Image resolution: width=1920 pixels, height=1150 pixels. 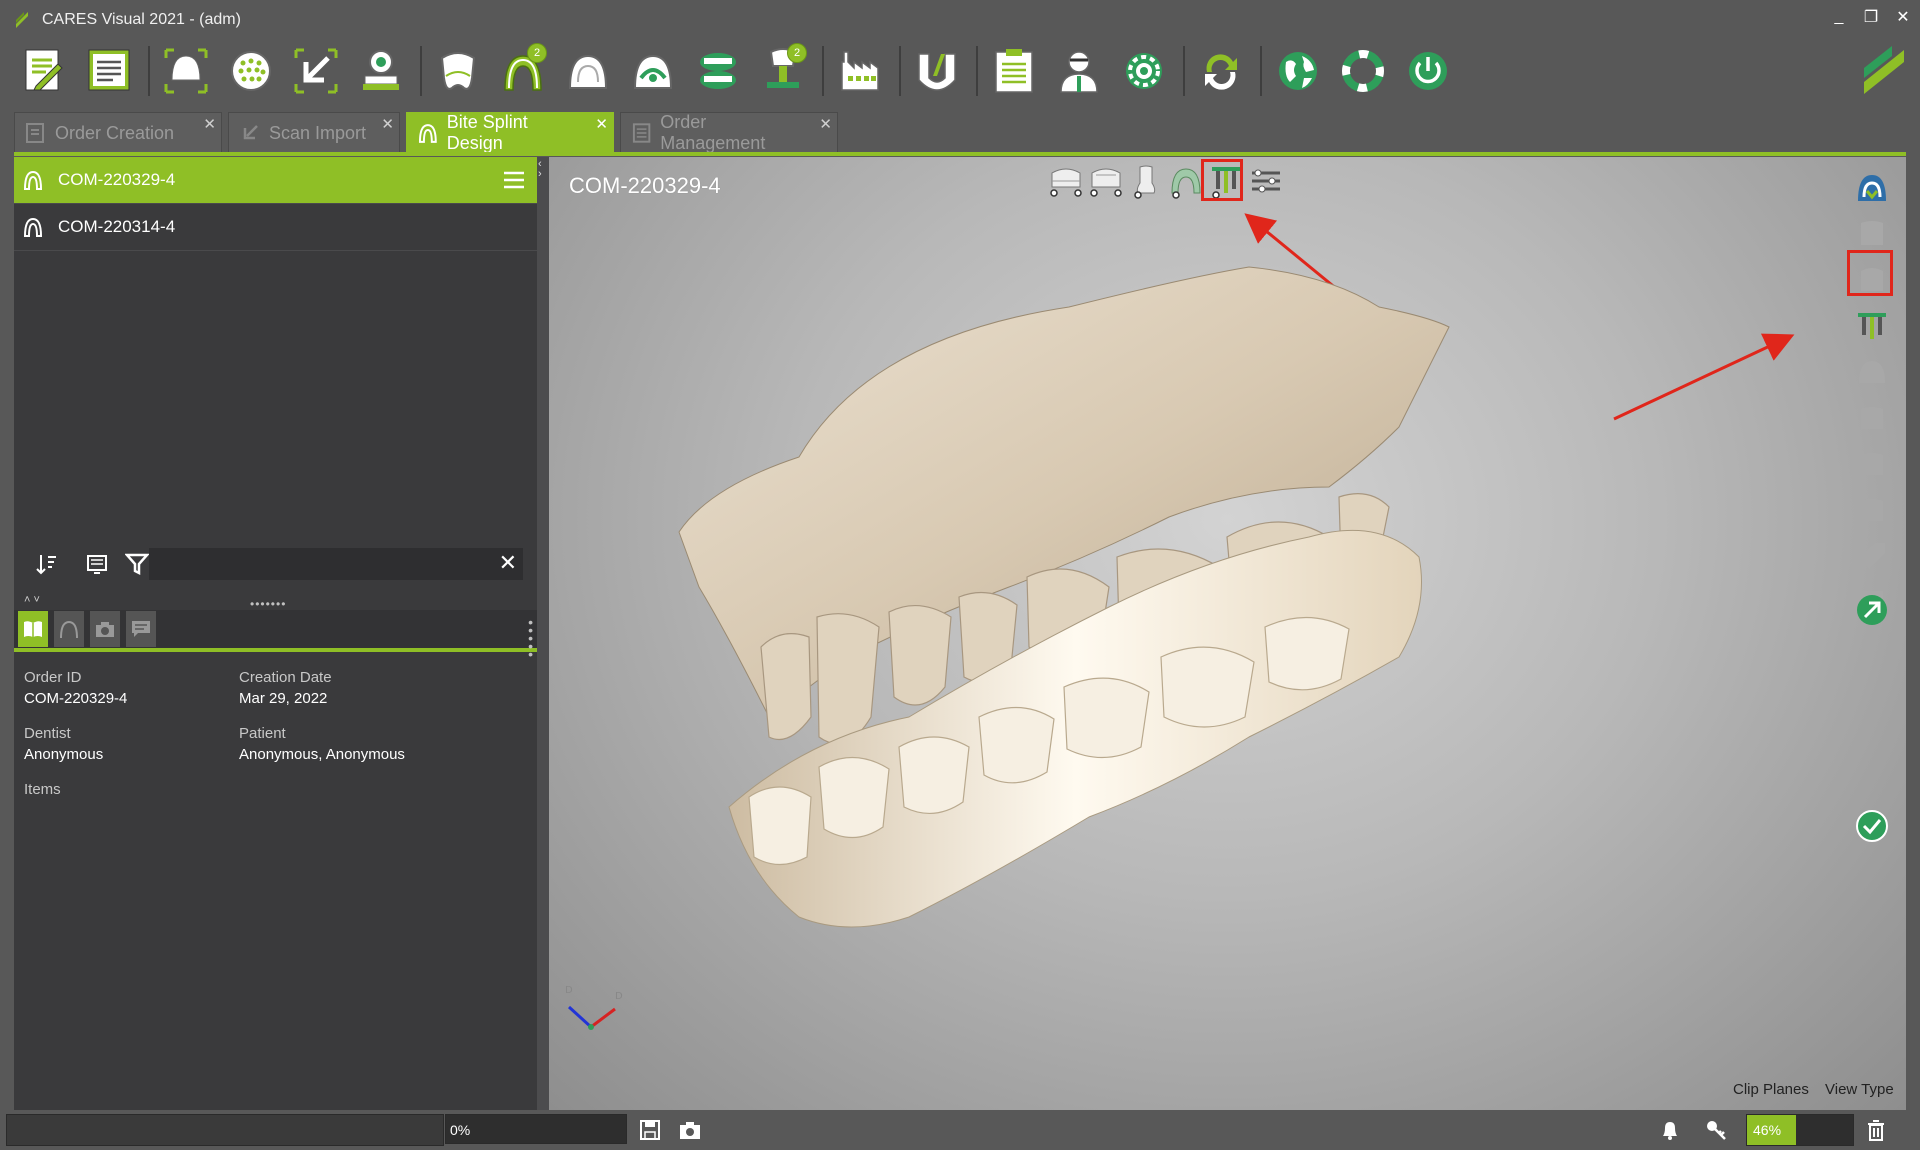 I want to click on key-icon, so click(x=1716, y=1130).